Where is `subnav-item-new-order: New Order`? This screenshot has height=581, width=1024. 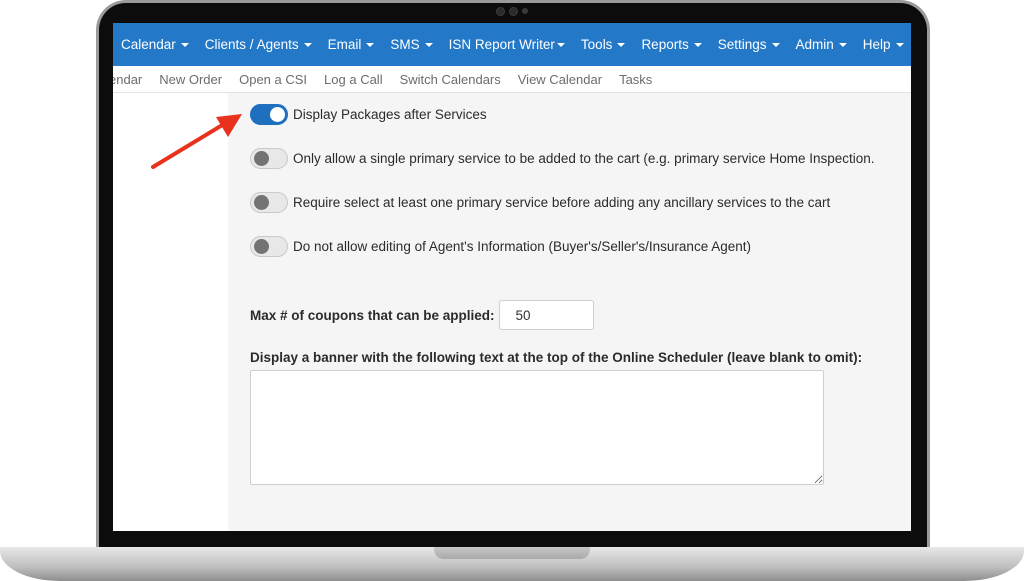
subnav-item-new-order: New Order is located at coordinates (190, 79).